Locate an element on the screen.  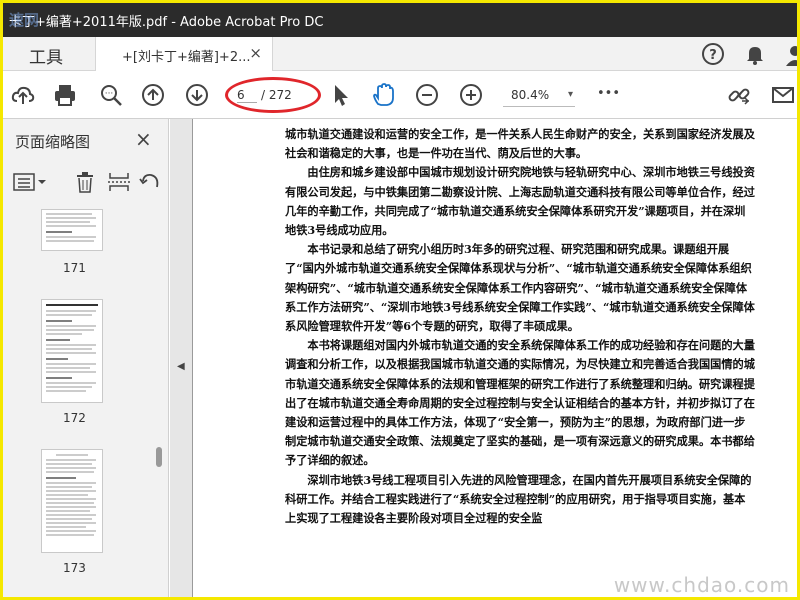
tab-bar: 工具 +[刘卡丁+编著]+2... × ? is located at coordinates (400, 54).